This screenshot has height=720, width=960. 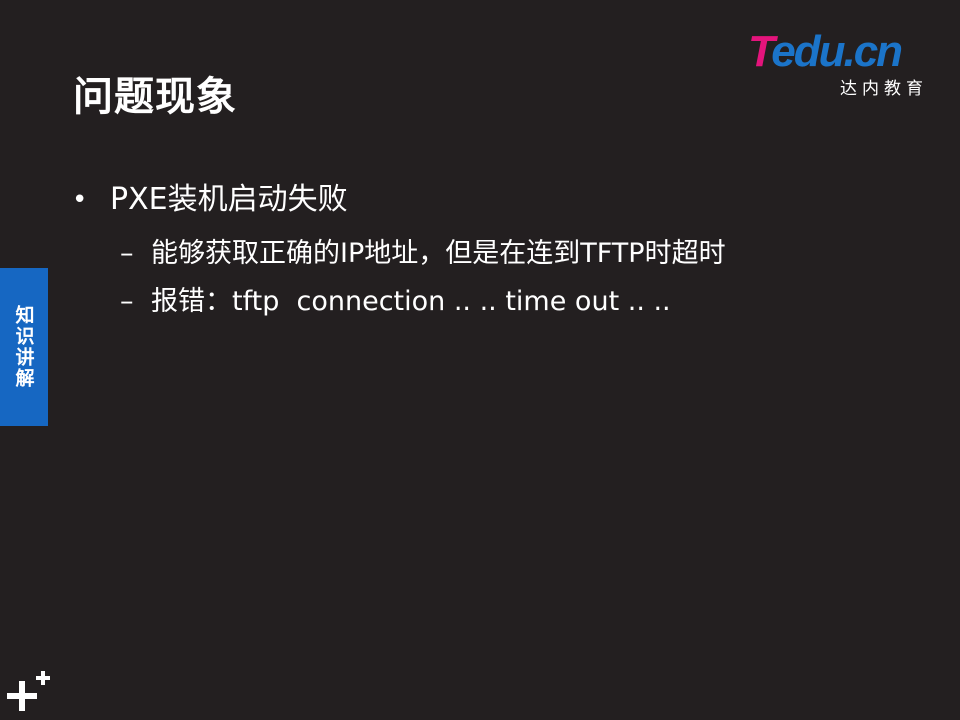 What do you see at coordinates (28, 691) in the screenshot?
I see `plus-plus-icon` at bounding box center [28, 691].